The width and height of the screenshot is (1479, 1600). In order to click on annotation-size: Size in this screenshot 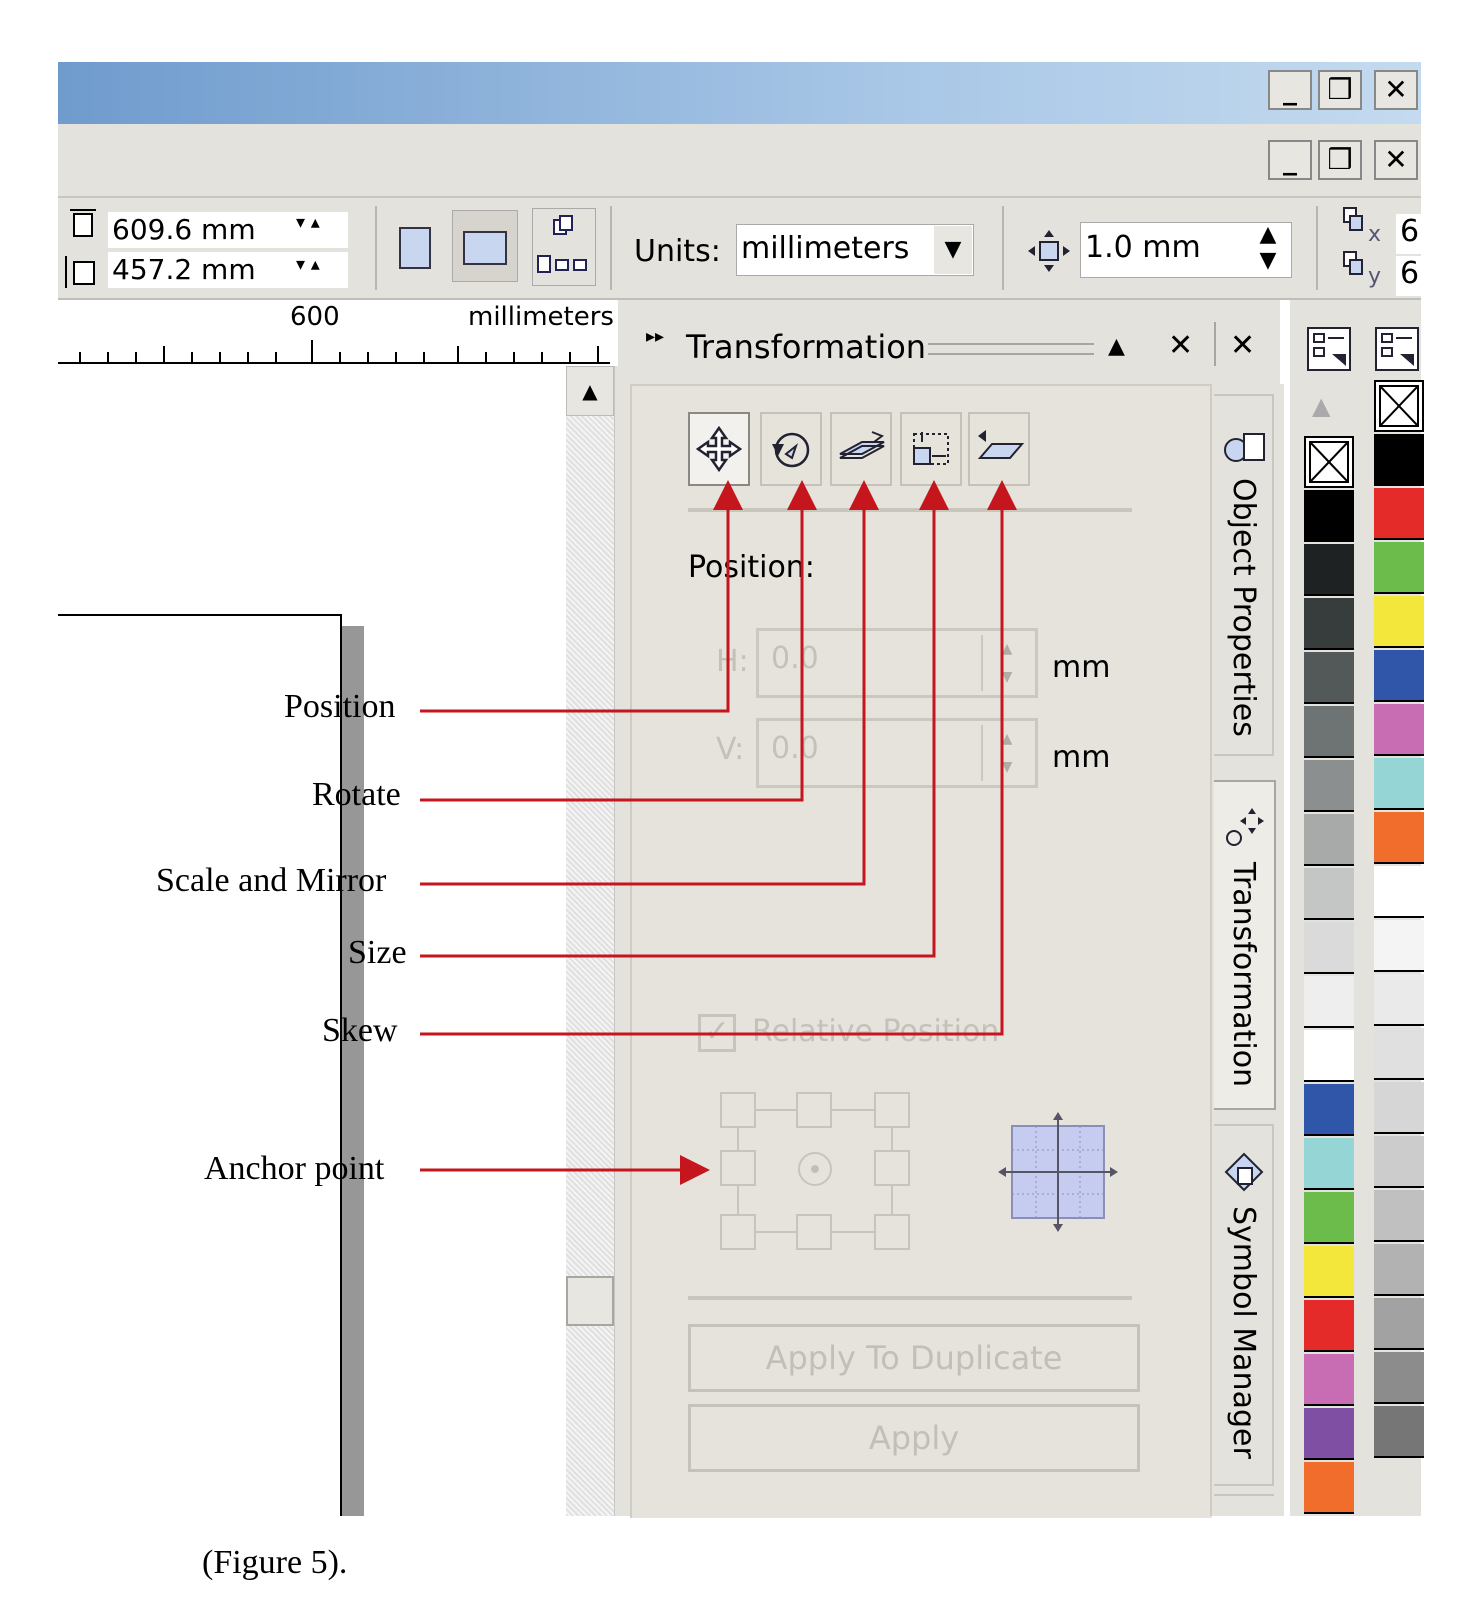, I will do `click(377, 952)`.